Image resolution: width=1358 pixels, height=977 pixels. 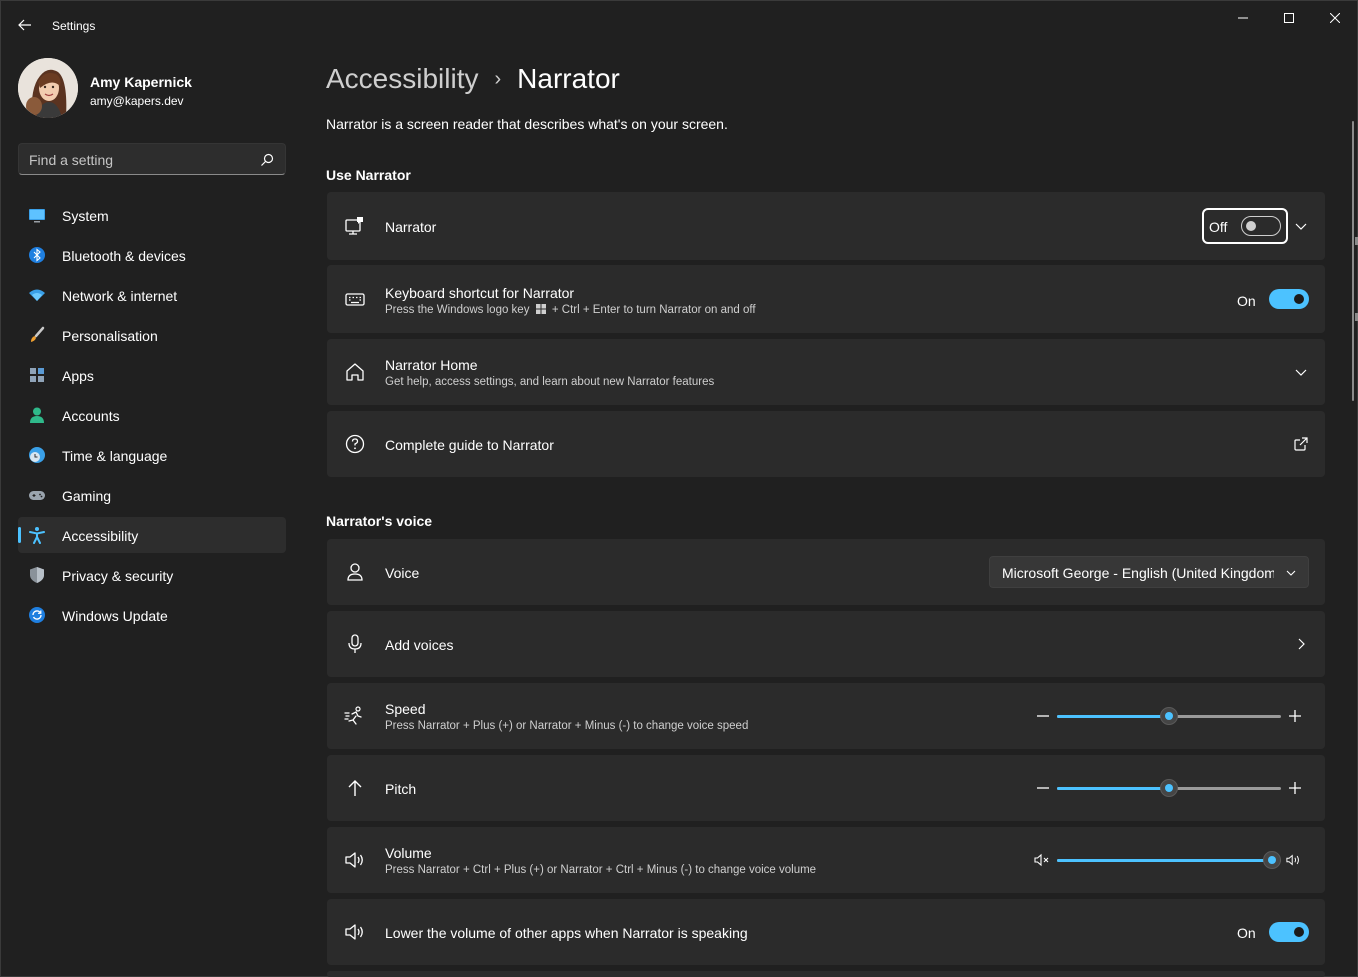 What do you see at coordinates (152, 415) in the screenshot?
I see `sidebar-item-accounts: Accounts` at bounding box center [152, 415].